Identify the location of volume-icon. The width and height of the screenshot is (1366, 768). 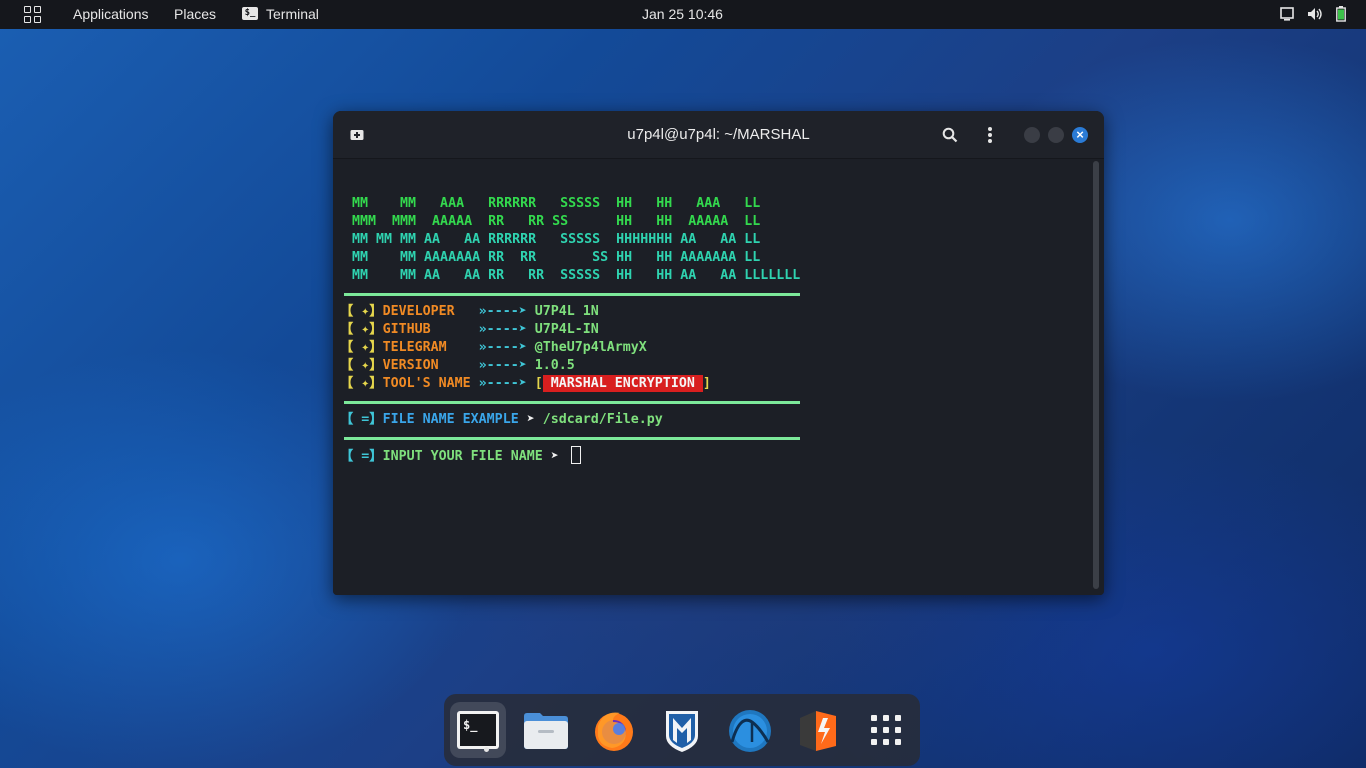
(1315, 14).